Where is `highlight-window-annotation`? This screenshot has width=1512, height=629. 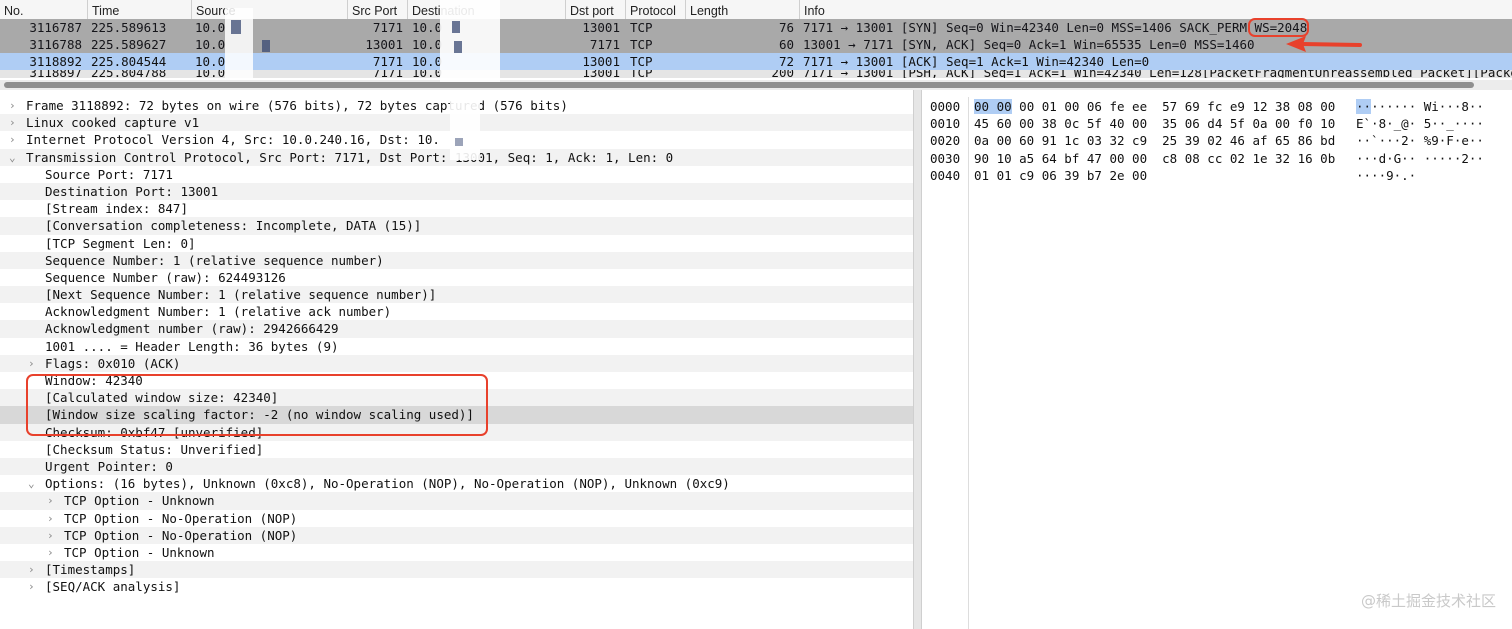 highlight-window-annotation is located at coordinates (257, 405).